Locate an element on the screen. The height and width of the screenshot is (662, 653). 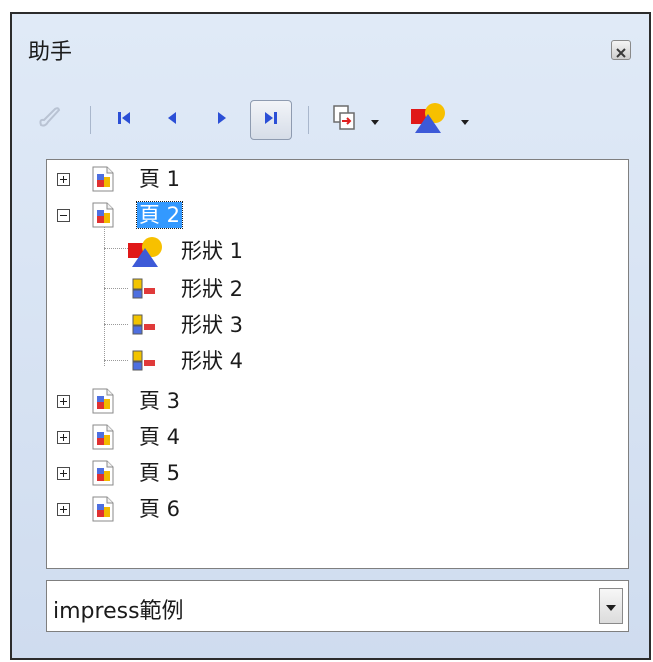
window-title: 助手 is located at coordinates (50, 52).